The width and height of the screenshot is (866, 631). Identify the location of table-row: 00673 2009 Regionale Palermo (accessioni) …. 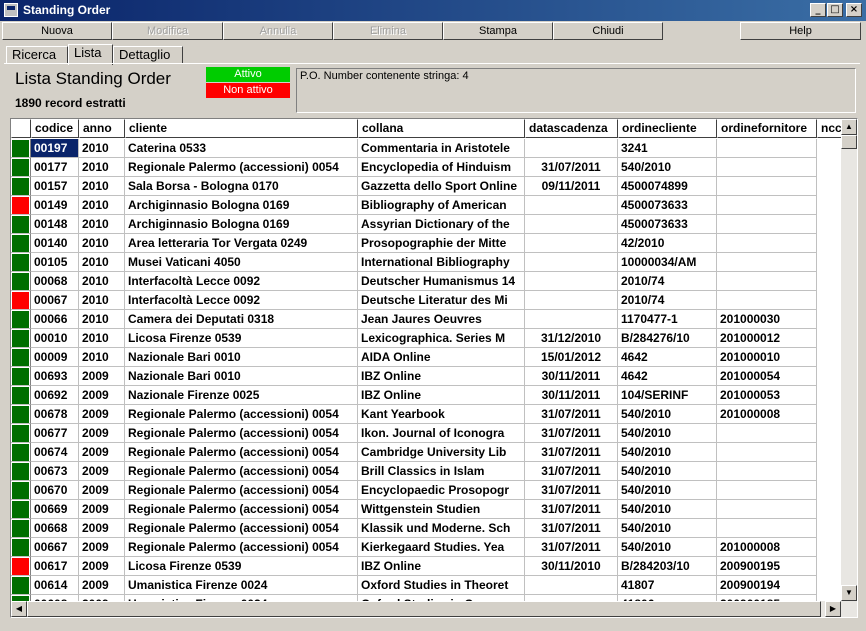
(427, 471).